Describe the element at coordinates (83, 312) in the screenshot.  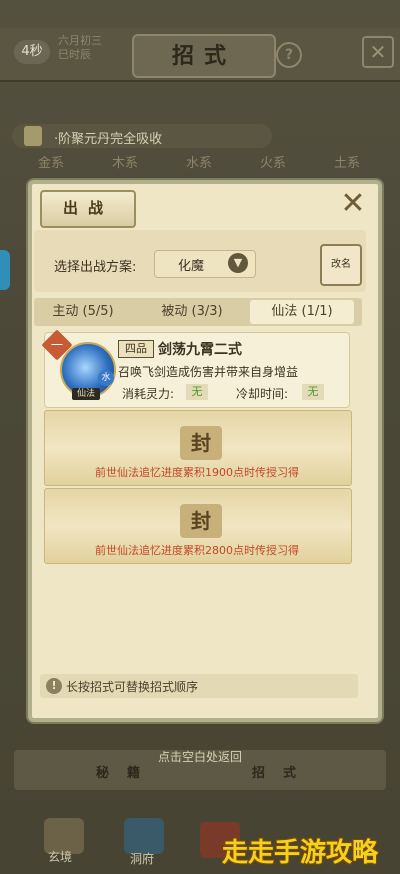
I see `tab-active-skills: 主动 (5/5)` at that location.